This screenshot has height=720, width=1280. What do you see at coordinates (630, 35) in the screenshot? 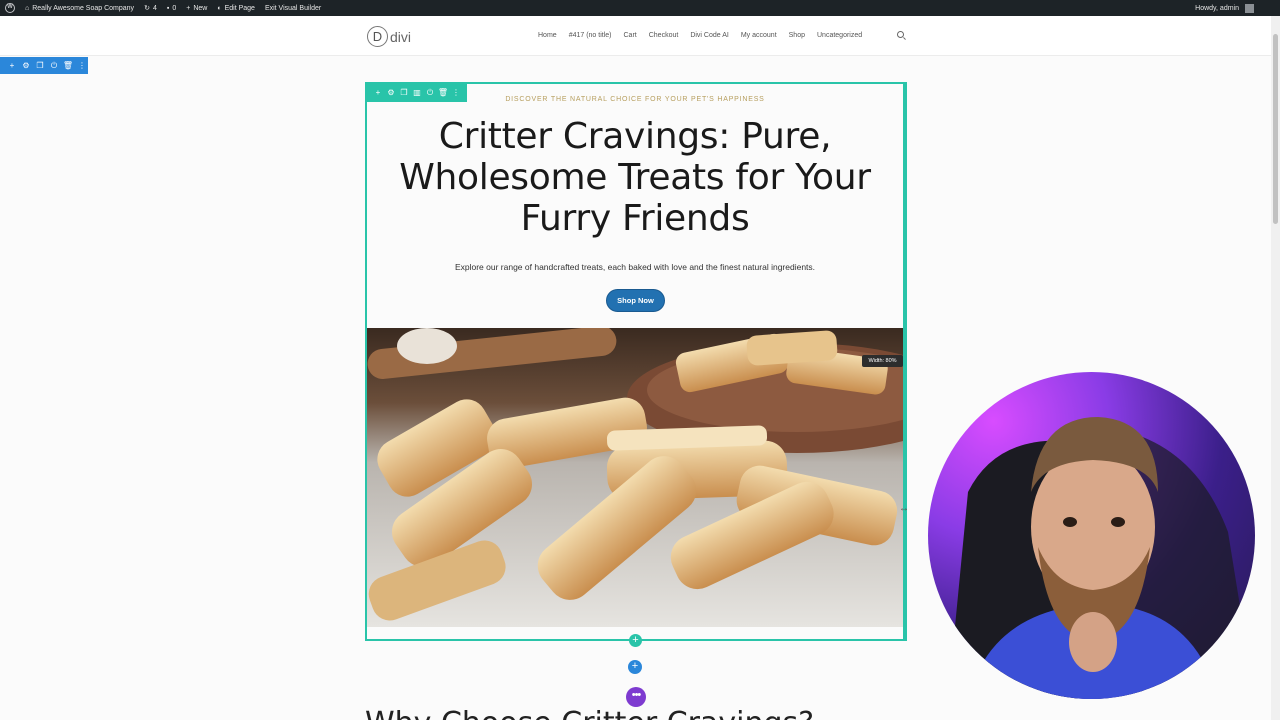
I see `nav-item-cart: Cart` at bounding box center [630, 35].